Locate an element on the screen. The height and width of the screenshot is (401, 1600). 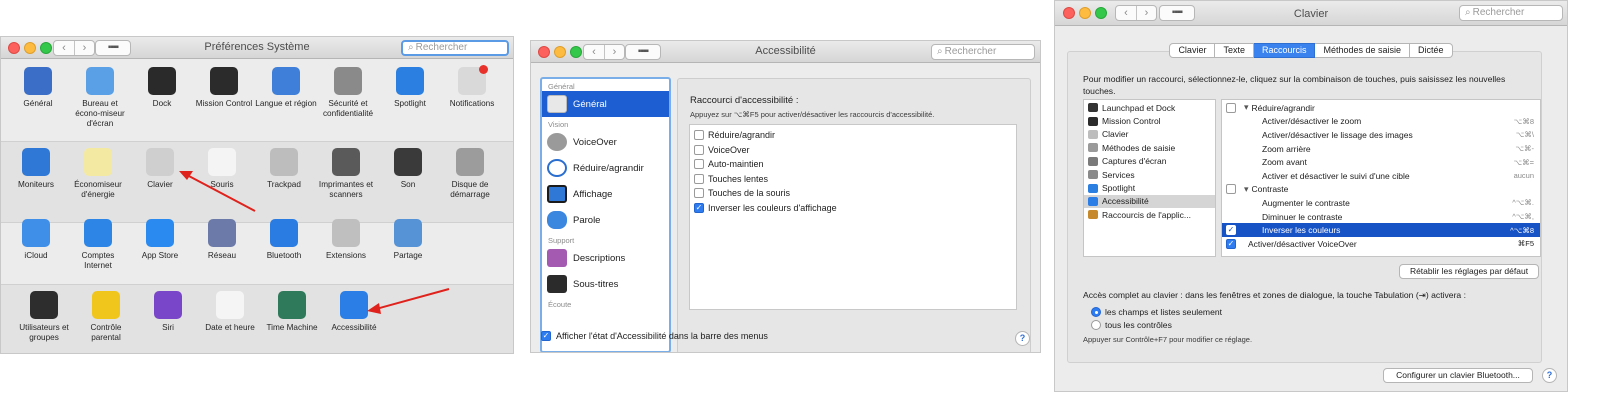
shortcut-option-row: Touches lentes is located at coordinates (853, 179).